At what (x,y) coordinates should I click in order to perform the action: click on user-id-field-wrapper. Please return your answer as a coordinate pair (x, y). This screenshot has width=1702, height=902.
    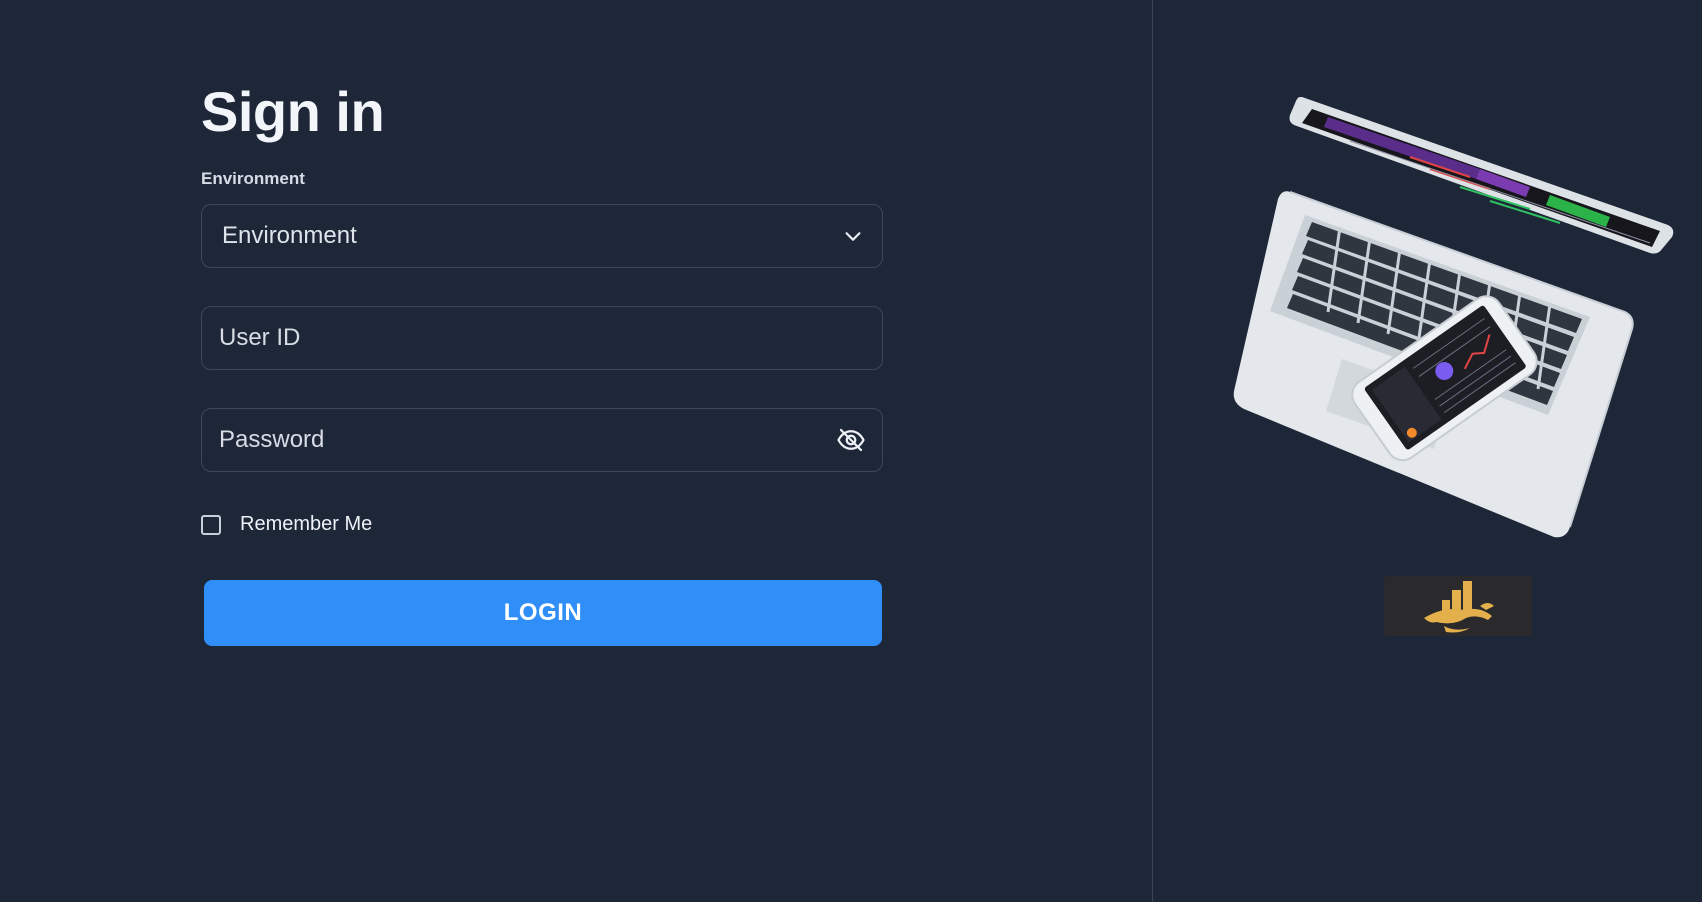
    Looking at the image, I should click on (542, 338).